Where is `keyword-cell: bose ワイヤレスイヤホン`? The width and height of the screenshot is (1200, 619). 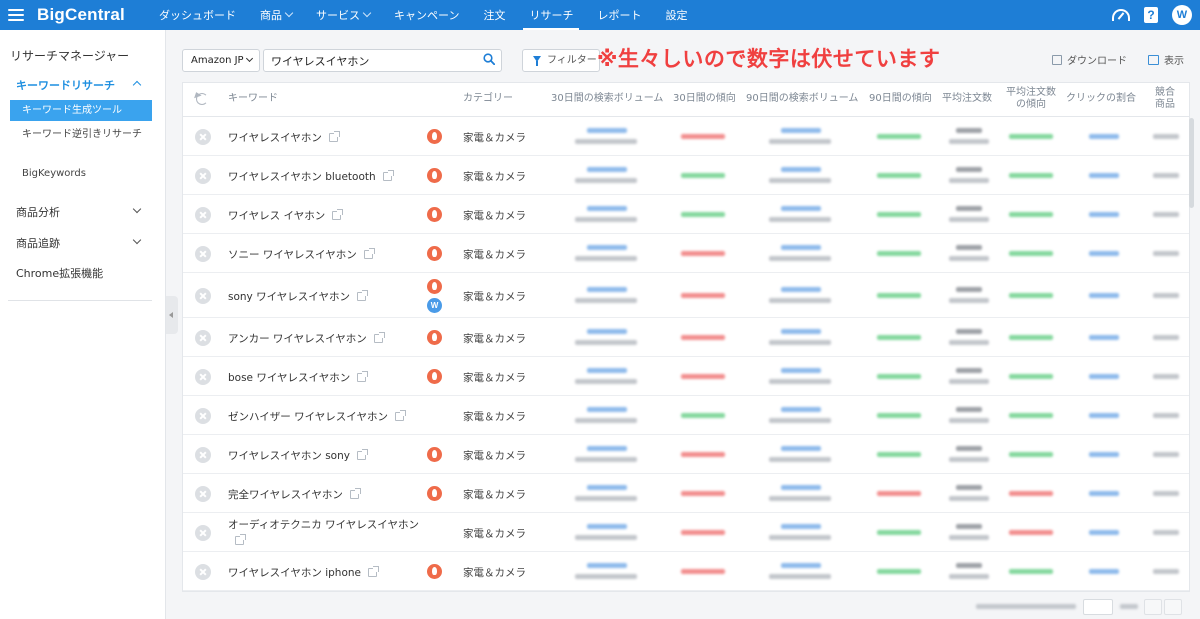
keyword-cell: bose ワイヤレスイヤホン is located at coordinates (298, 377).